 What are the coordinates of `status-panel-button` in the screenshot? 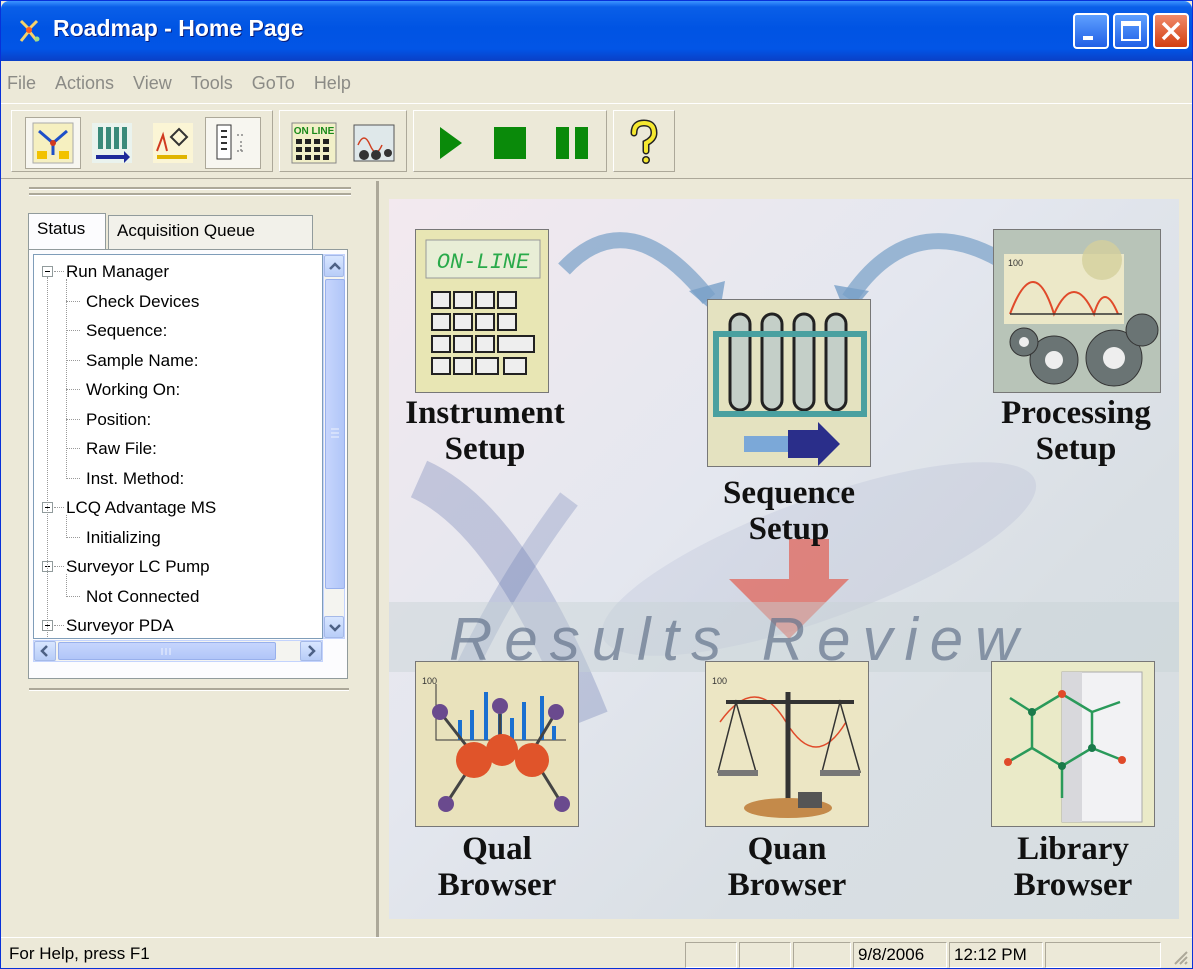 It's located at (233, 143).